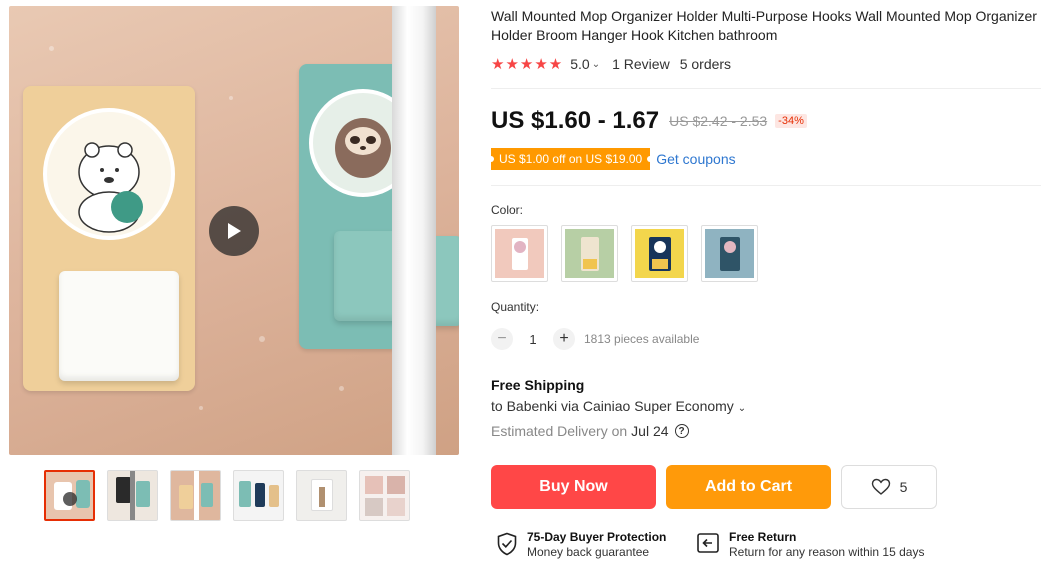 The height and width of the screenshot is (576, 1052). Describe the element at coordinates (119, 326) in the screenshot. I see `mop-holder-white` at that location.